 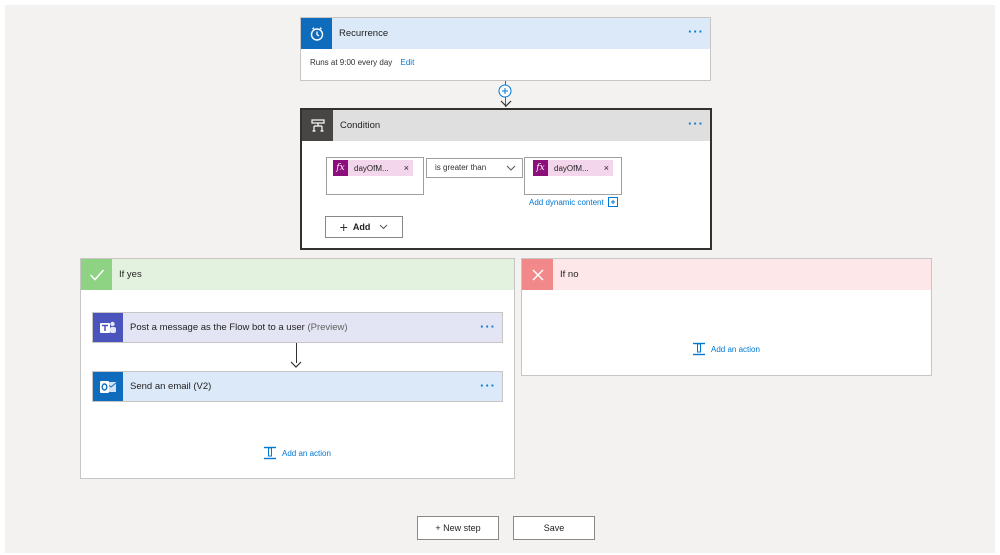 I want to click on right-token: fx dayOfM... ×, so click(x=573, y=168).